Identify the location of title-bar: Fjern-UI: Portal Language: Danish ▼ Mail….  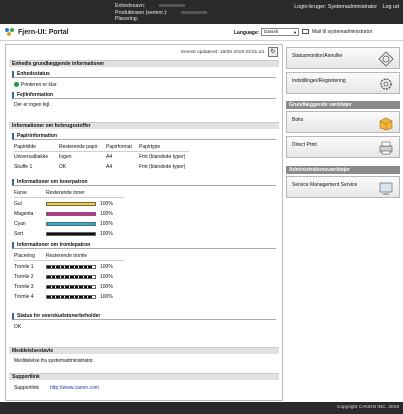
(201, 32).